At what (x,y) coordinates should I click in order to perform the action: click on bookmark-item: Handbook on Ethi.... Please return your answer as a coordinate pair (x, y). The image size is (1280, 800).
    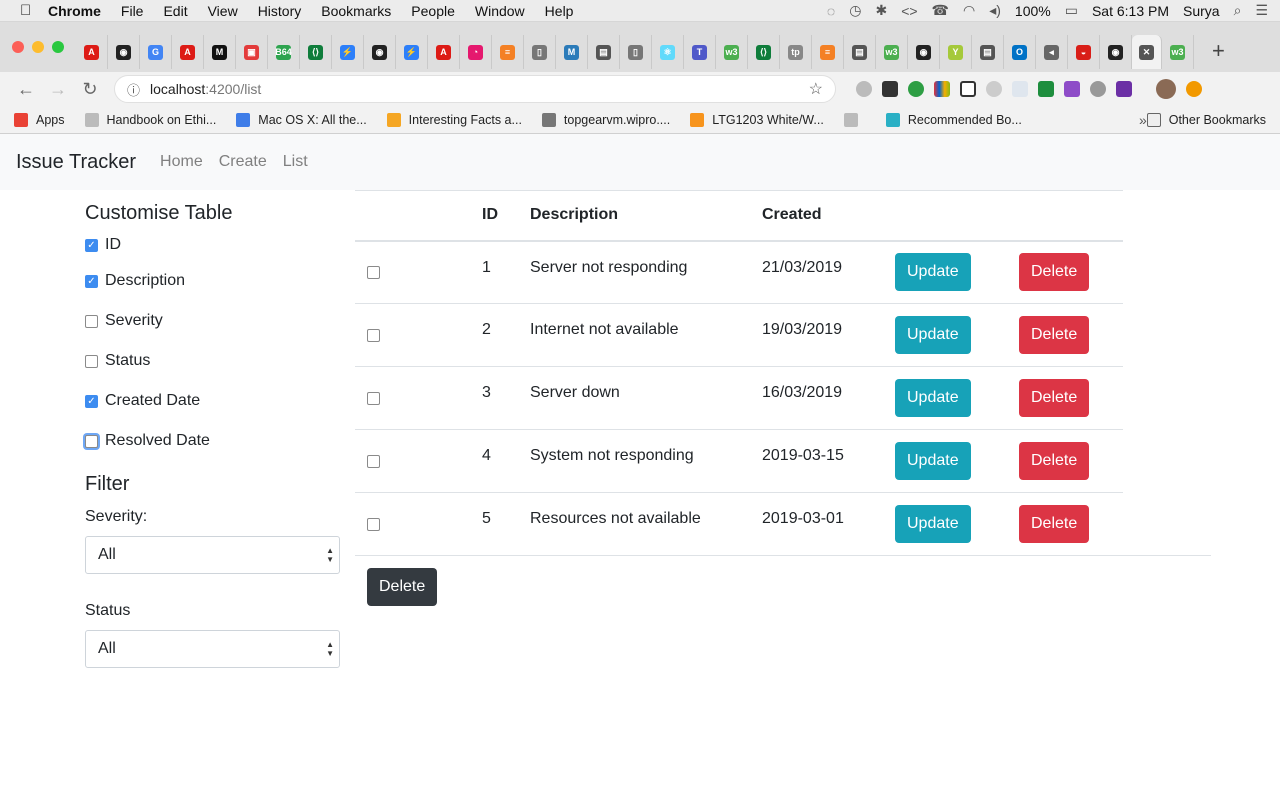
    Looking at the image, I should click on (150, 119).